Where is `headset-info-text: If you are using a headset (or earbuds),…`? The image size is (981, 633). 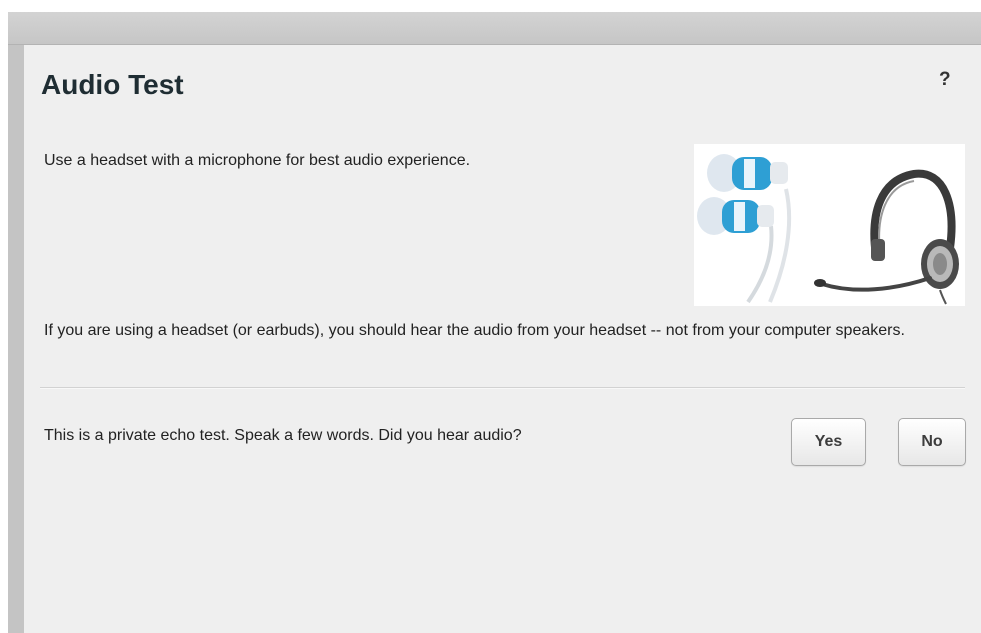 headset-info-text: If you are using a headset (or earbuds),… is located at coordinates (474, 330).